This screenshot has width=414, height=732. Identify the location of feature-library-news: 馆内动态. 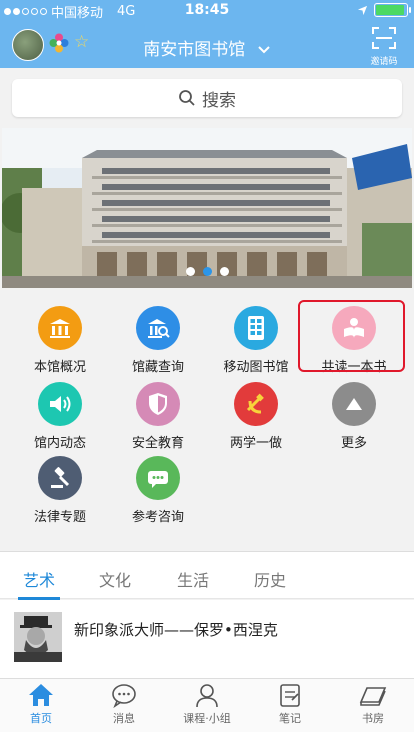
(60, 418).